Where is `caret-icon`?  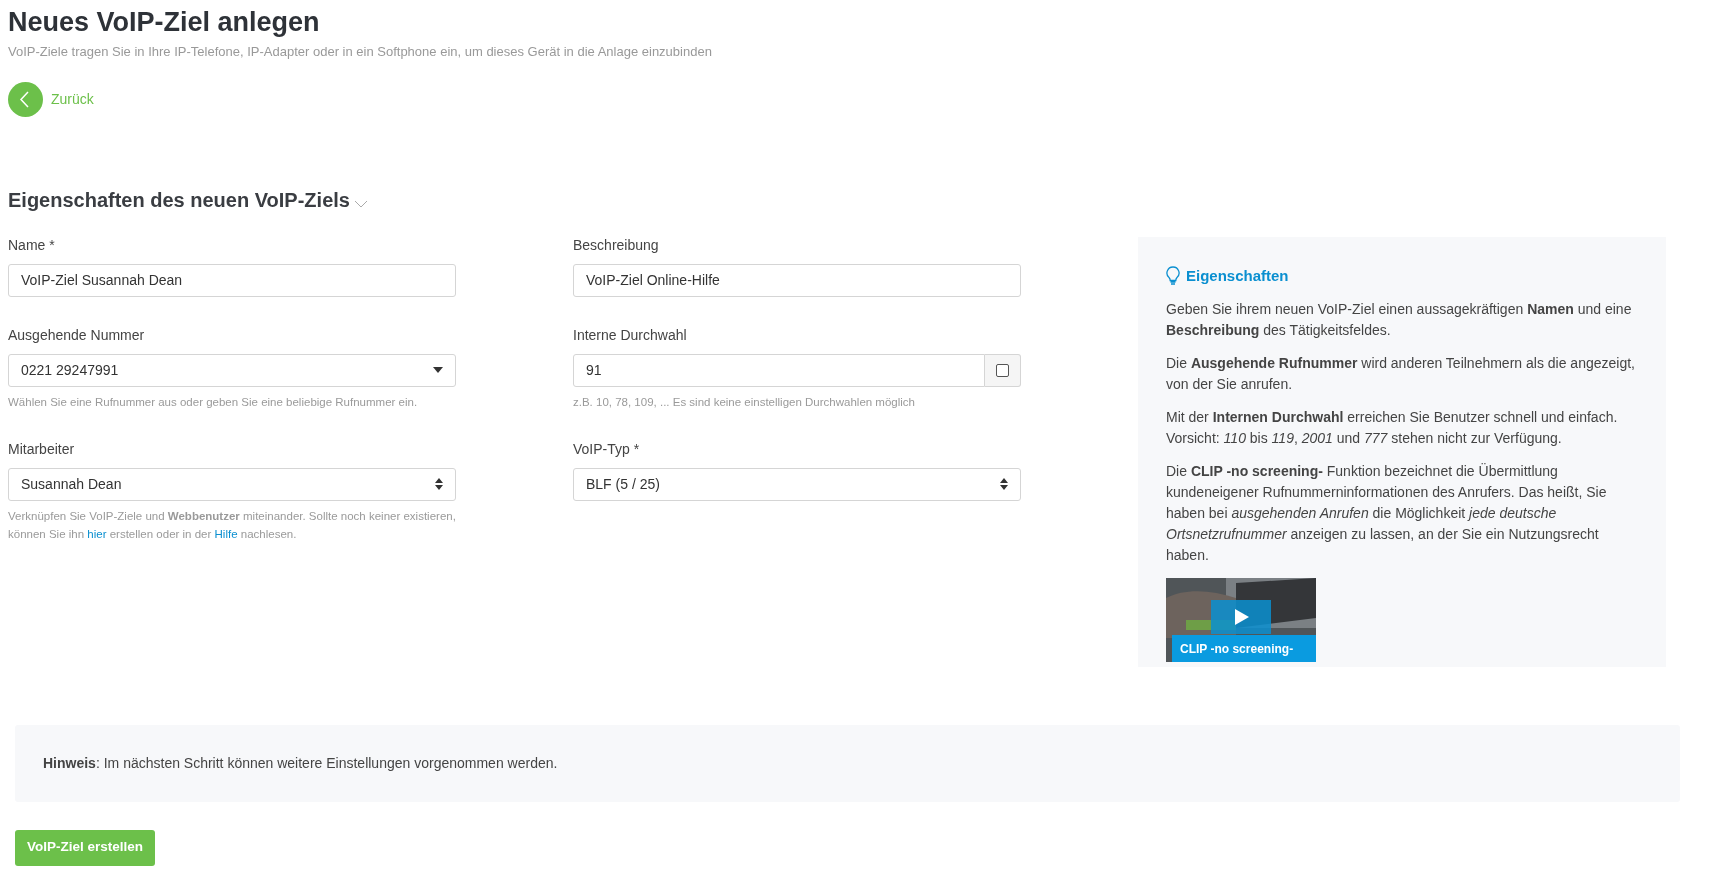 caret-icon is located at coordinates (438, 370).